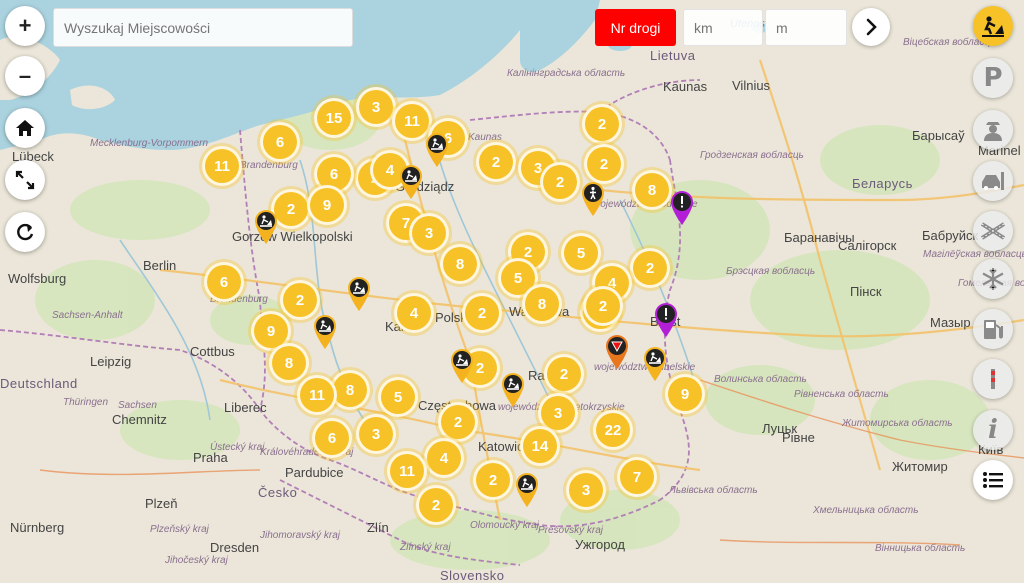 The height and width of the screenshot is (583, 1024). Describe the element at coordinates (806, 27) in the screenshot. I see `m-input` at that location.